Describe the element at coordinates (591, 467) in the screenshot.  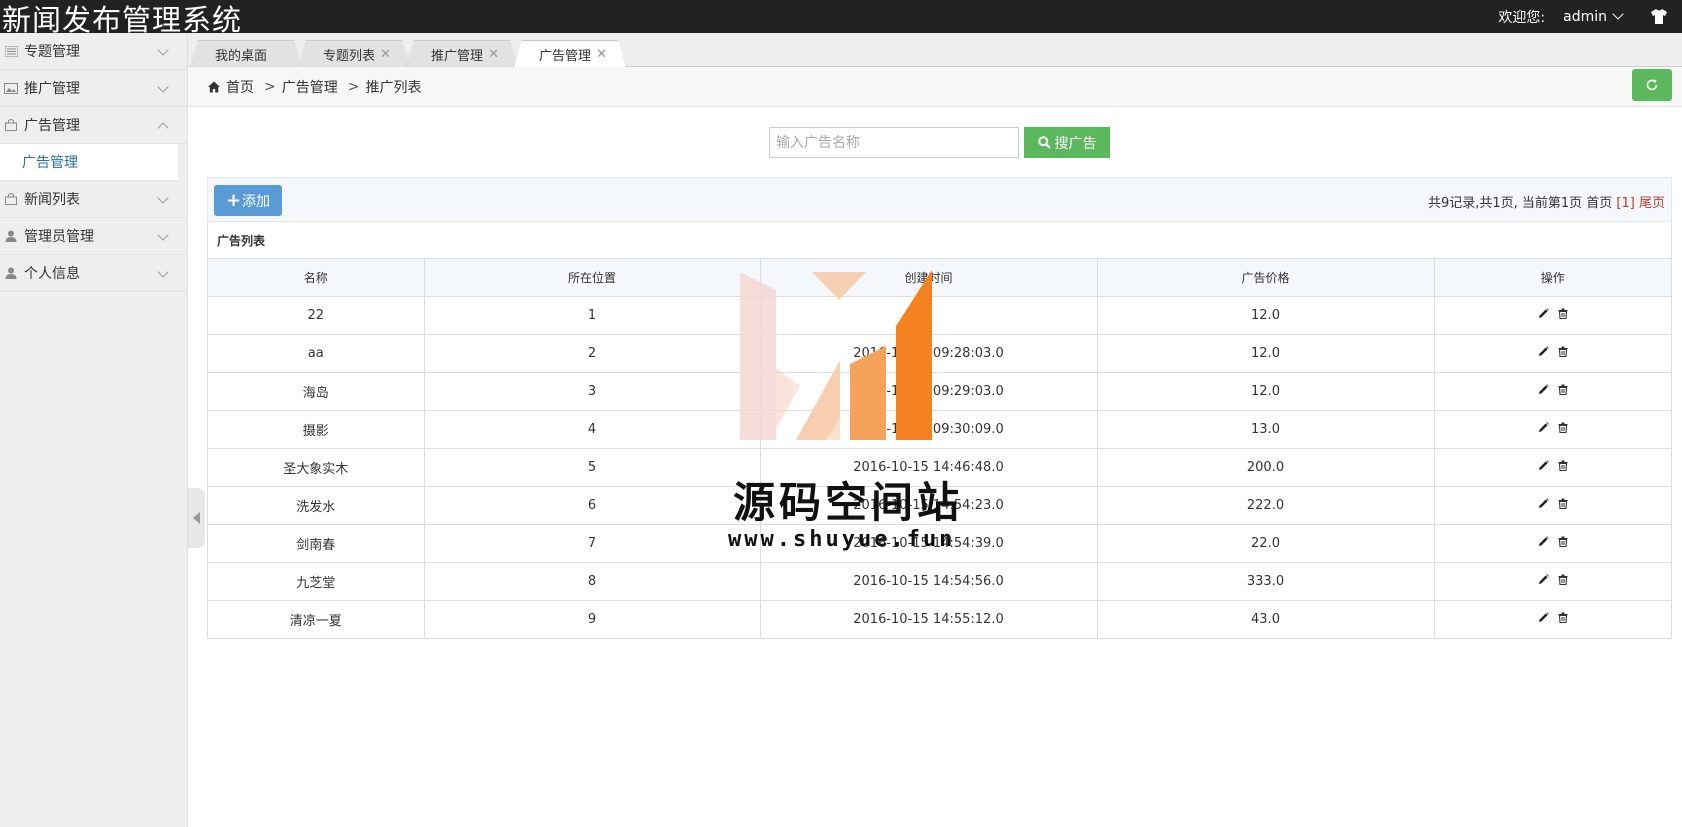
I see `cell-position: 5` at that location.